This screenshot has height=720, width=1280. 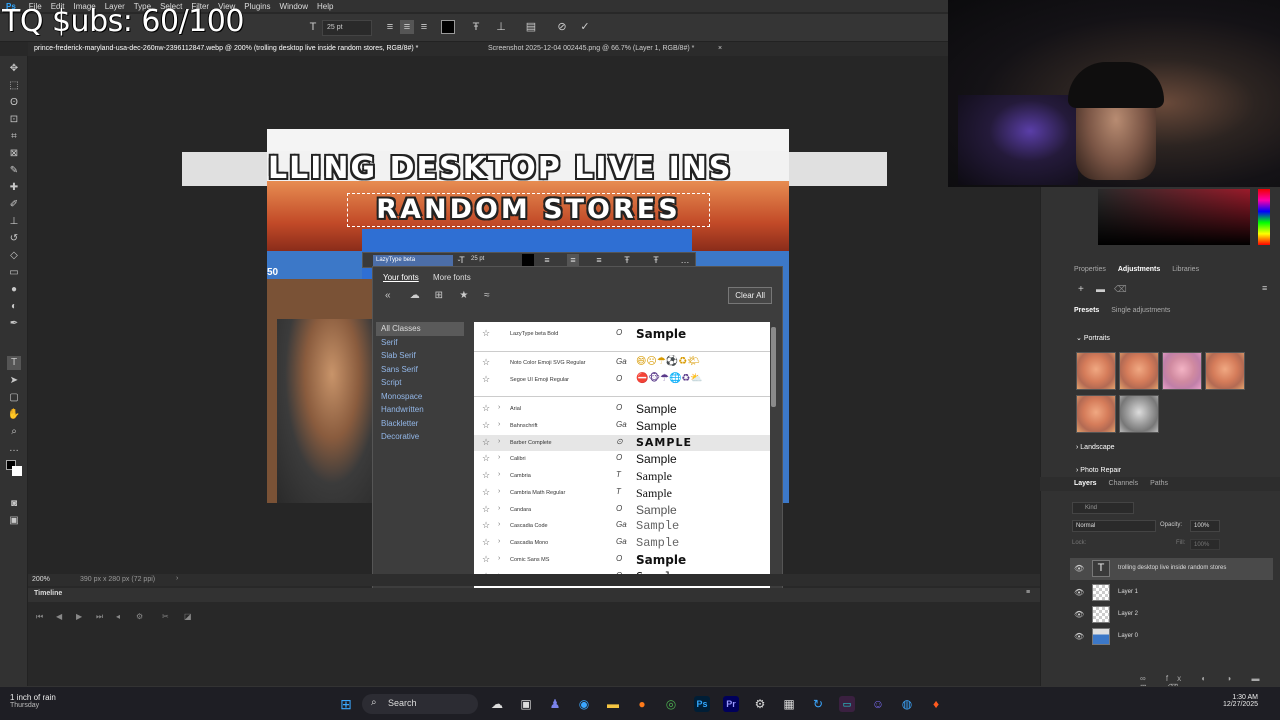 What do you see at coordinates (1174, 217) in the screenshot?
I see `color-picker-field` at bounding box center [1174, 217].